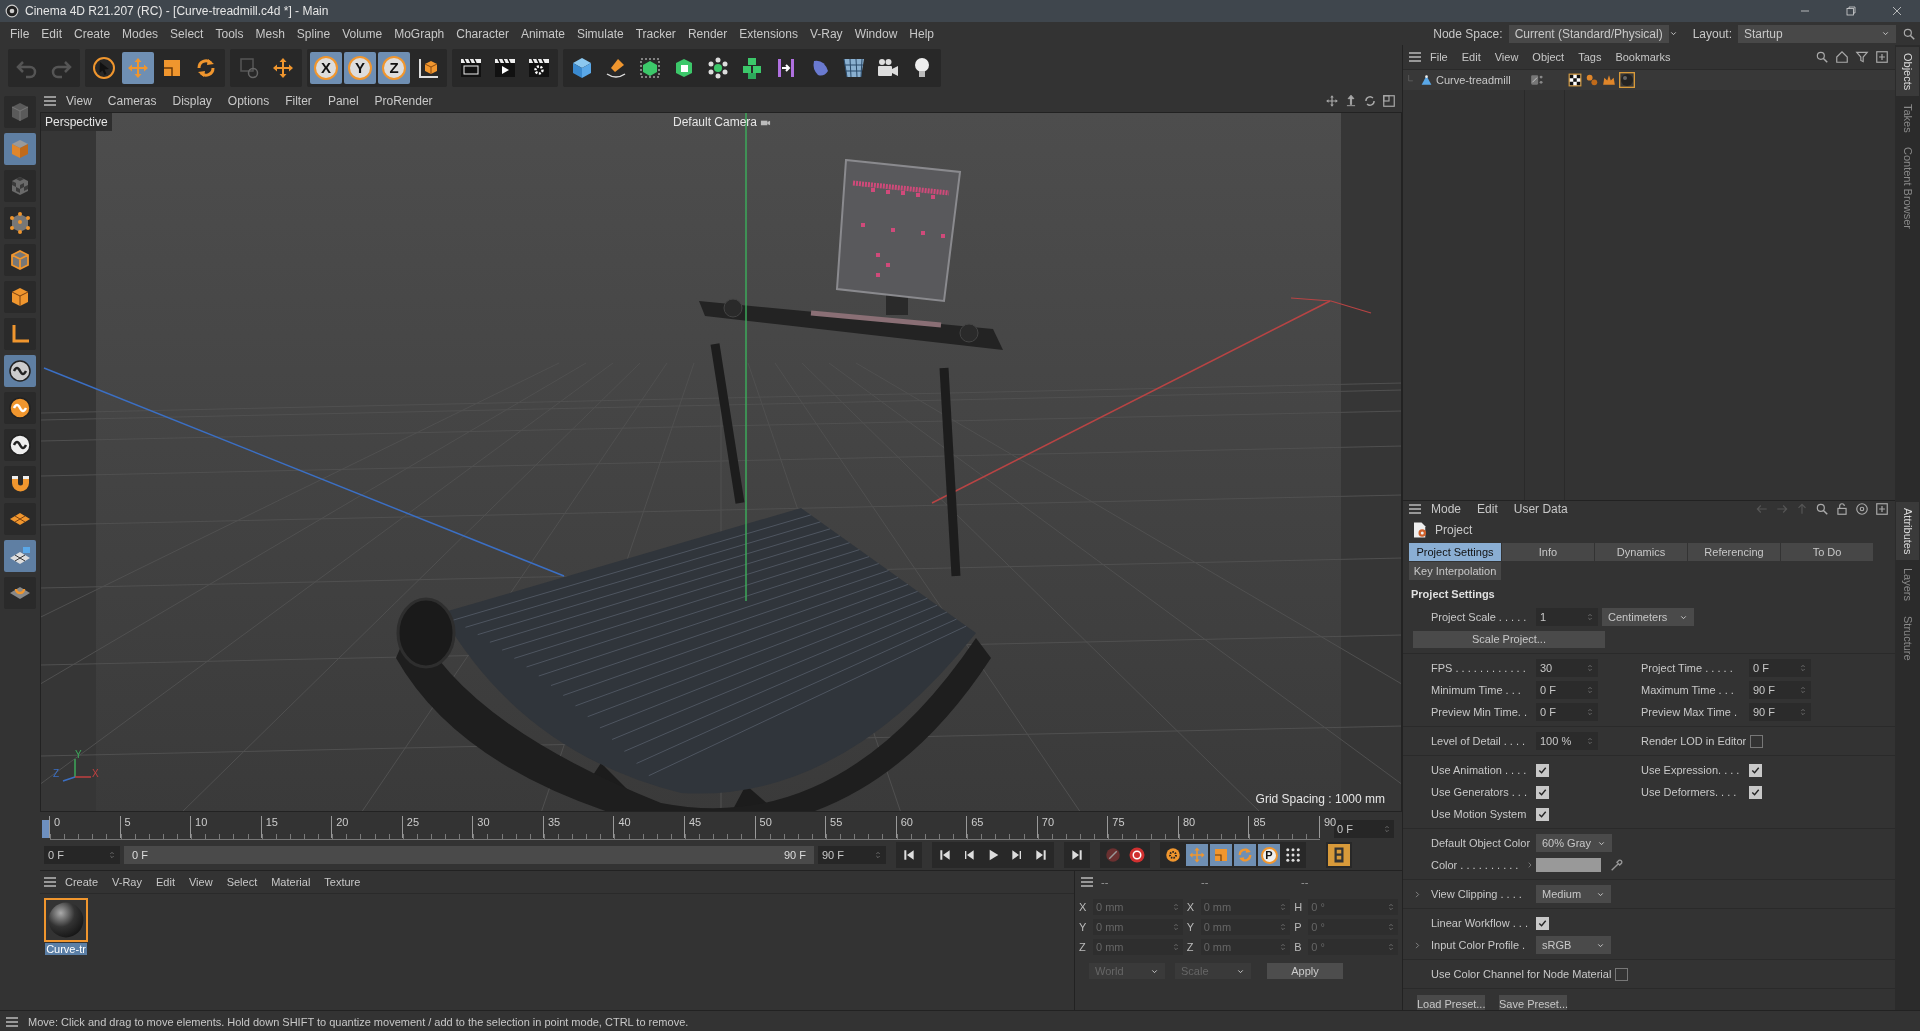 This screenshot has height=1031, width=1920. What do you see at coordinates (1842, 509) in the screenshot?
I see `lock-icon` at bounding box center [1842, 509].